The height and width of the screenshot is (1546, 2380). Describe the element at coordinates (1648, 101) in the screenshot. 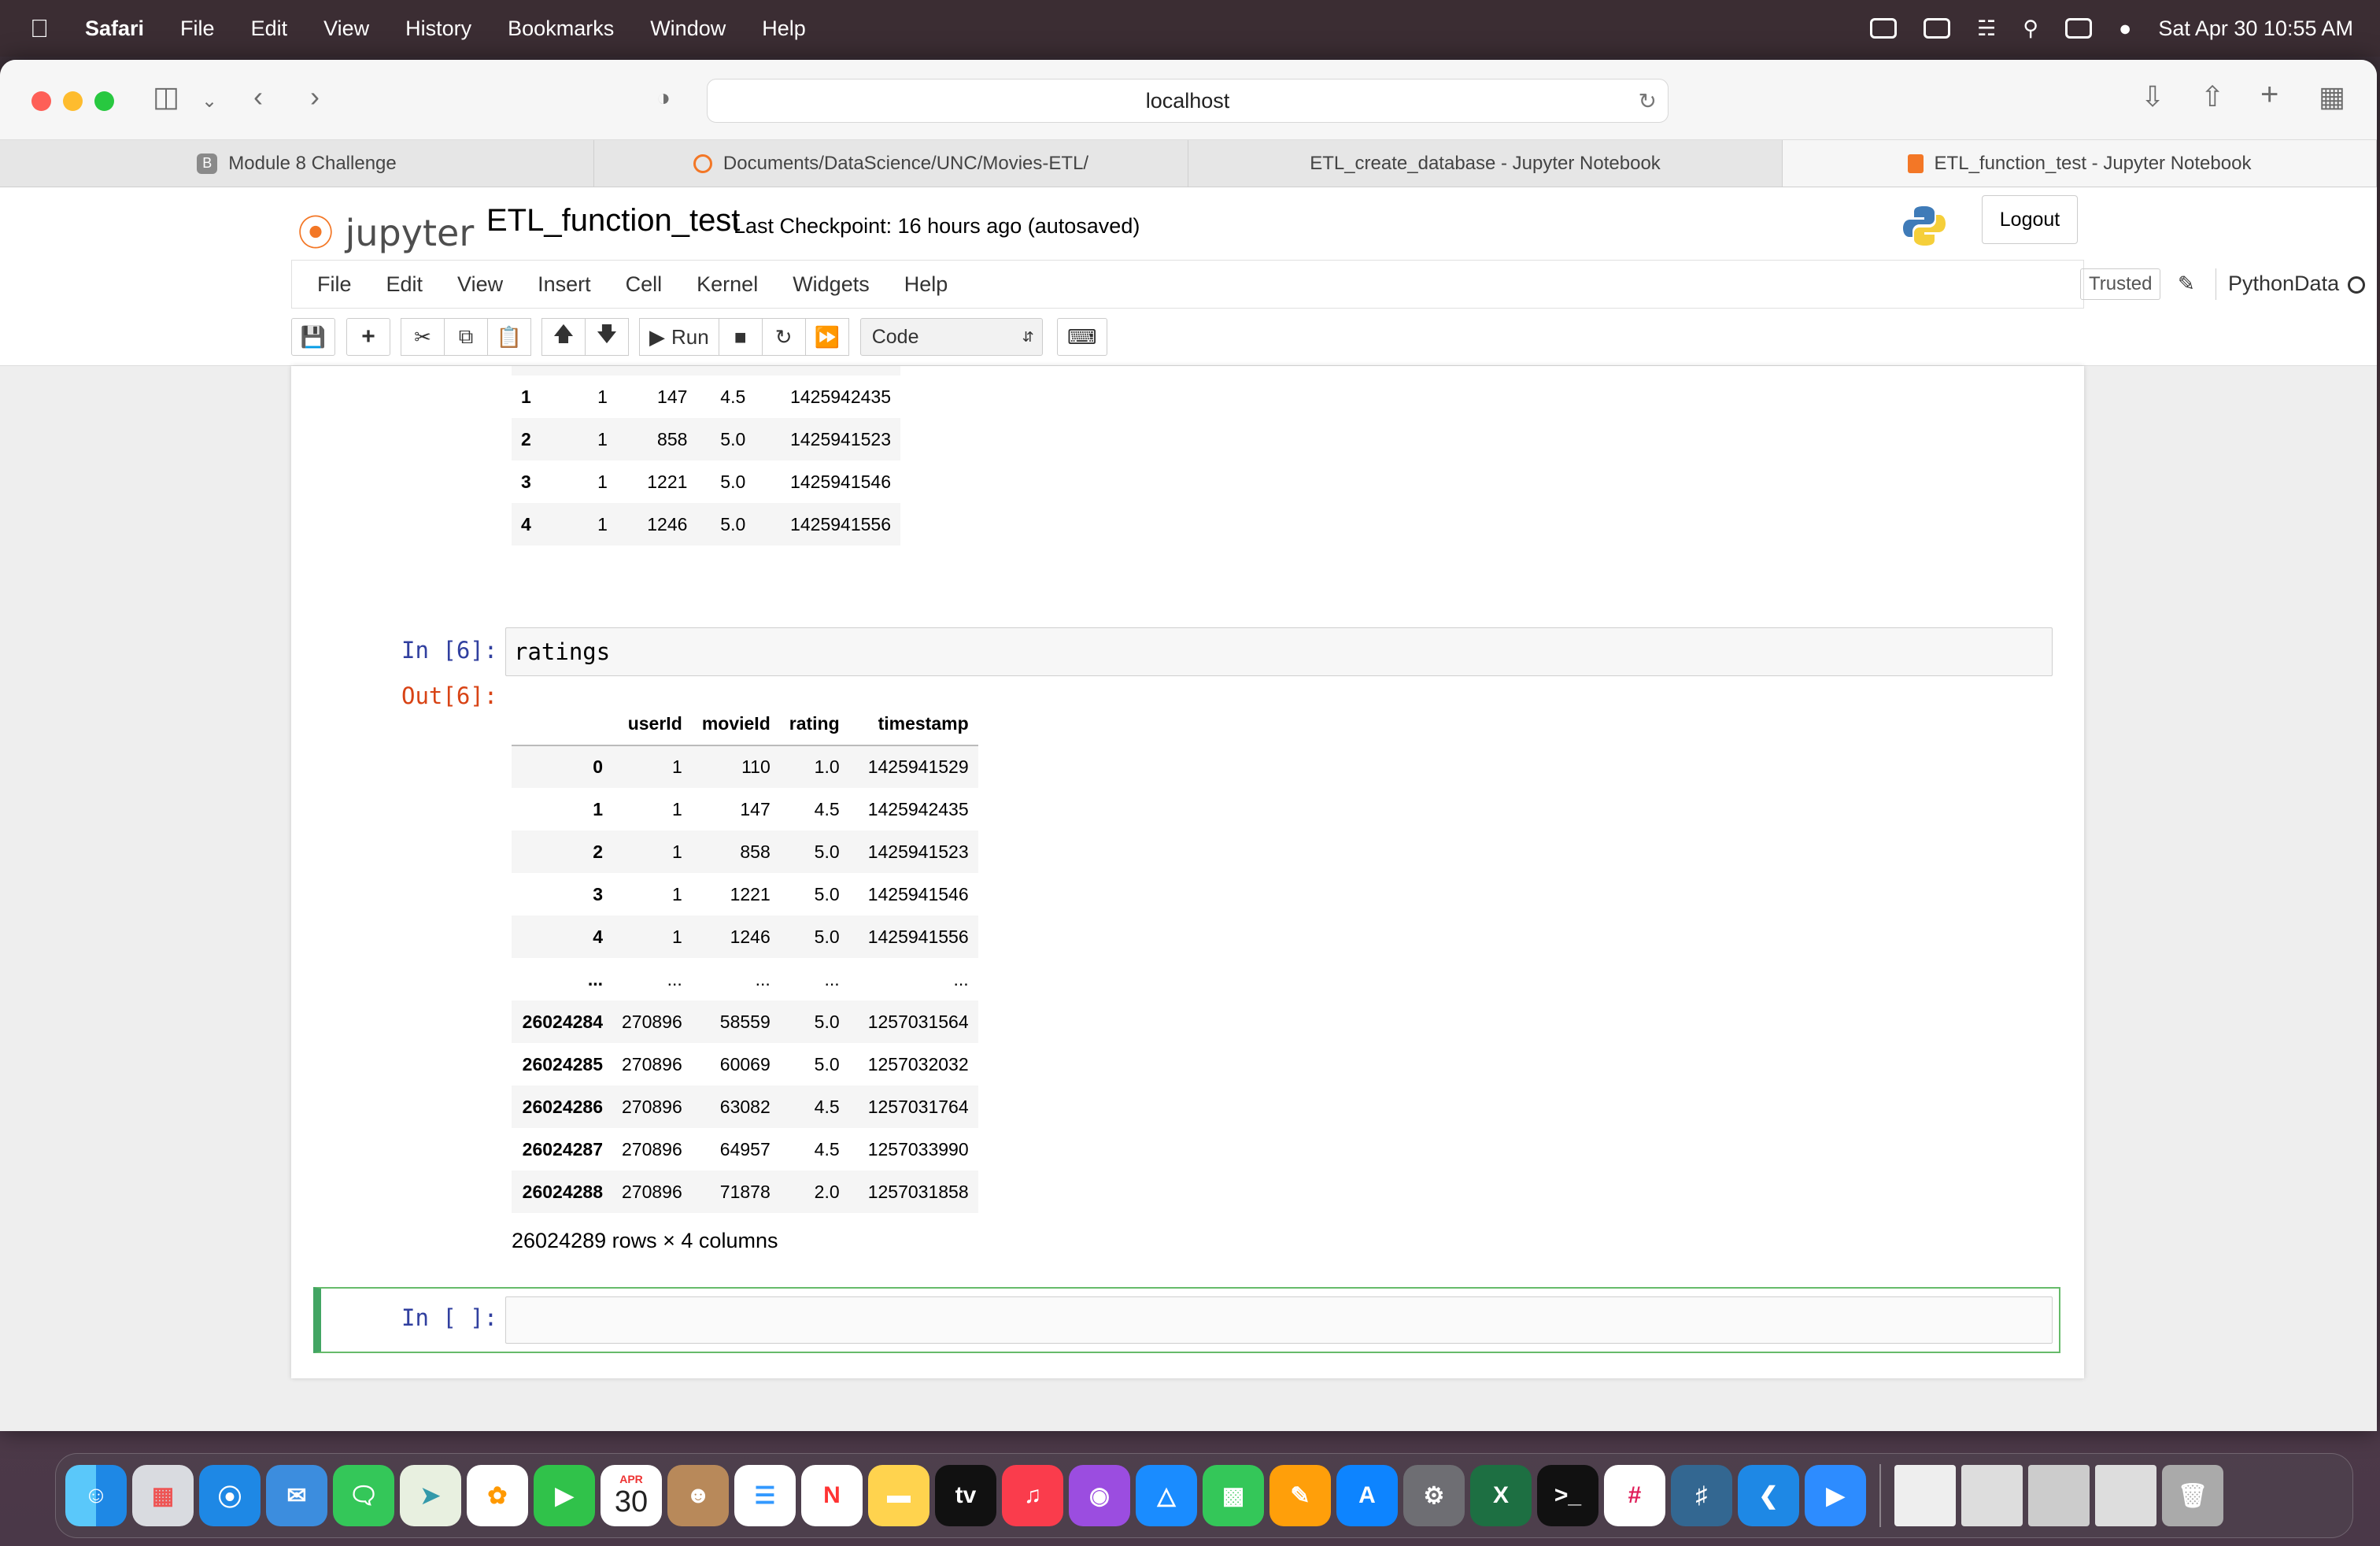

I see `reload-icon: ↻` at that location.